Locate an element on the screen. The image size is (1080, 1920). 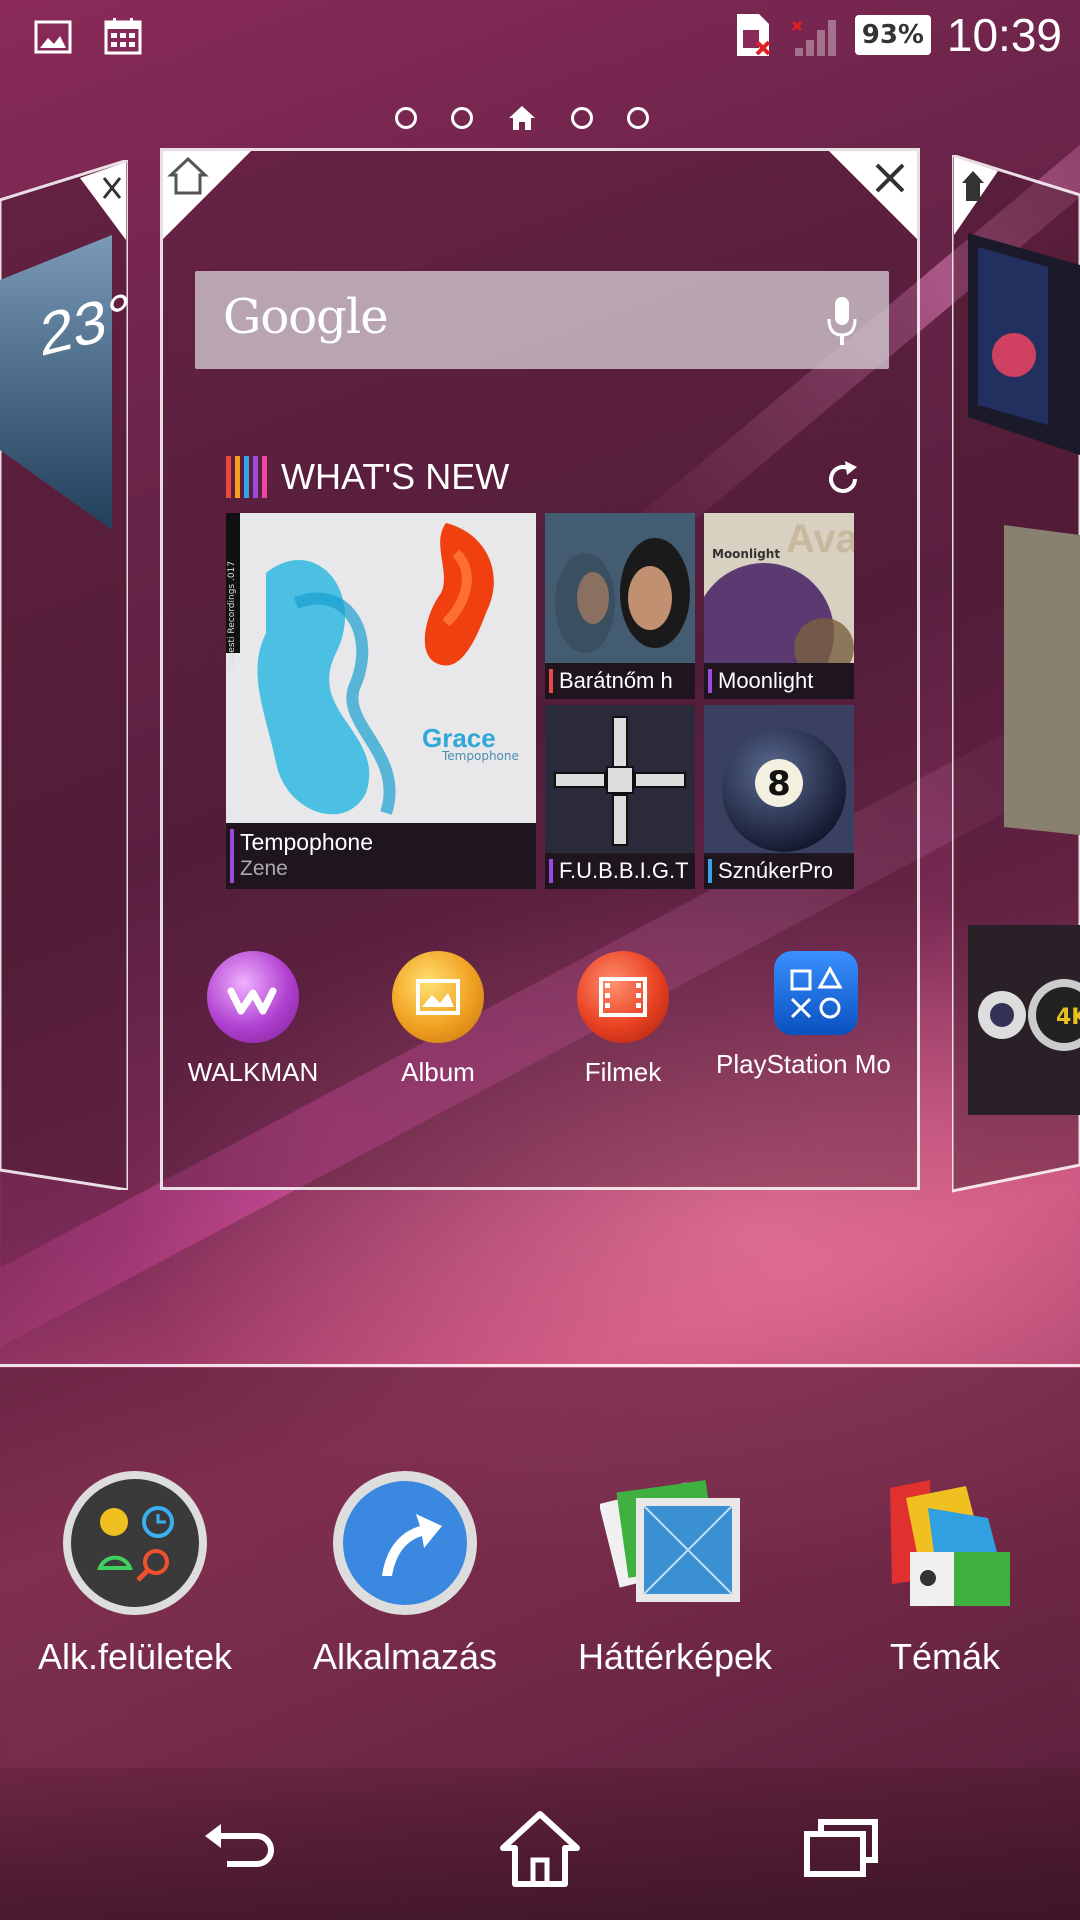
whats-new-logo-icon is located at coordinates (246, 477).